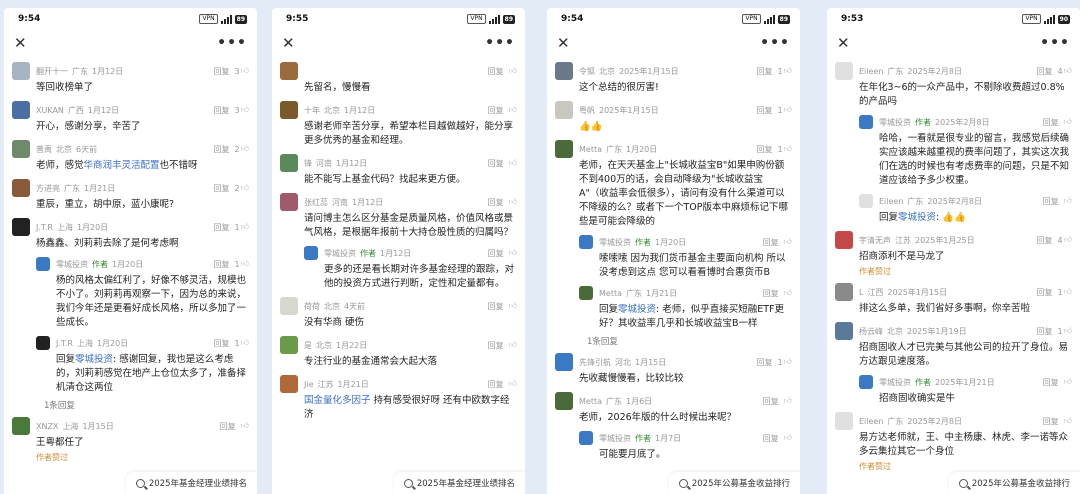  Describe the element at coordinates (52, 71) in the screenshot. I see `user-name: 翻开十一` at that location.